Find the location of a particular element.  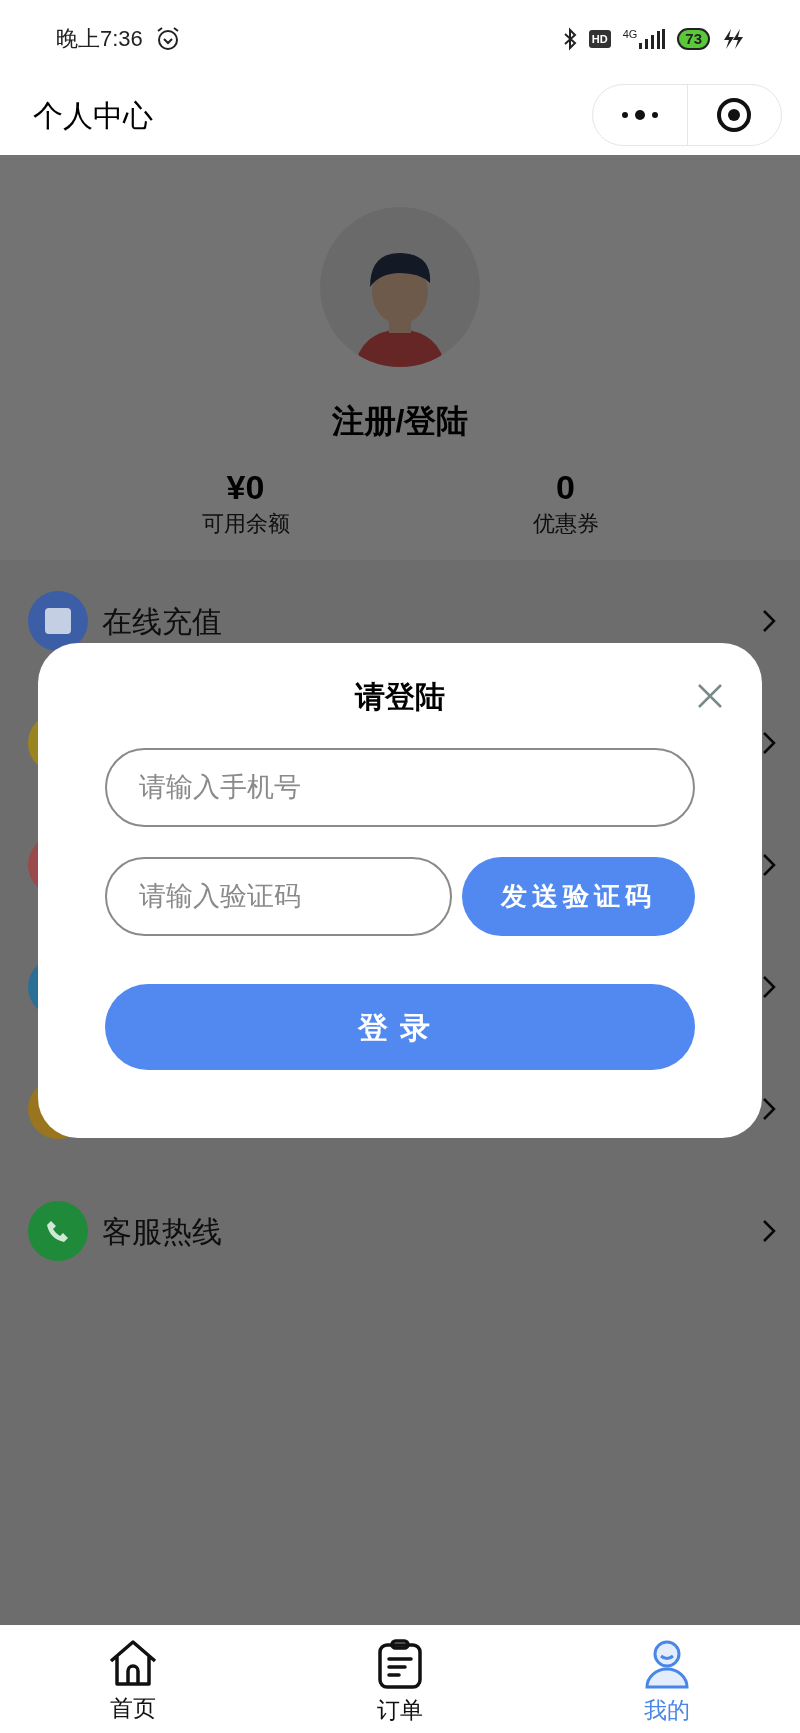

stat-value: ¥0 is located at coordinates (245, 487).